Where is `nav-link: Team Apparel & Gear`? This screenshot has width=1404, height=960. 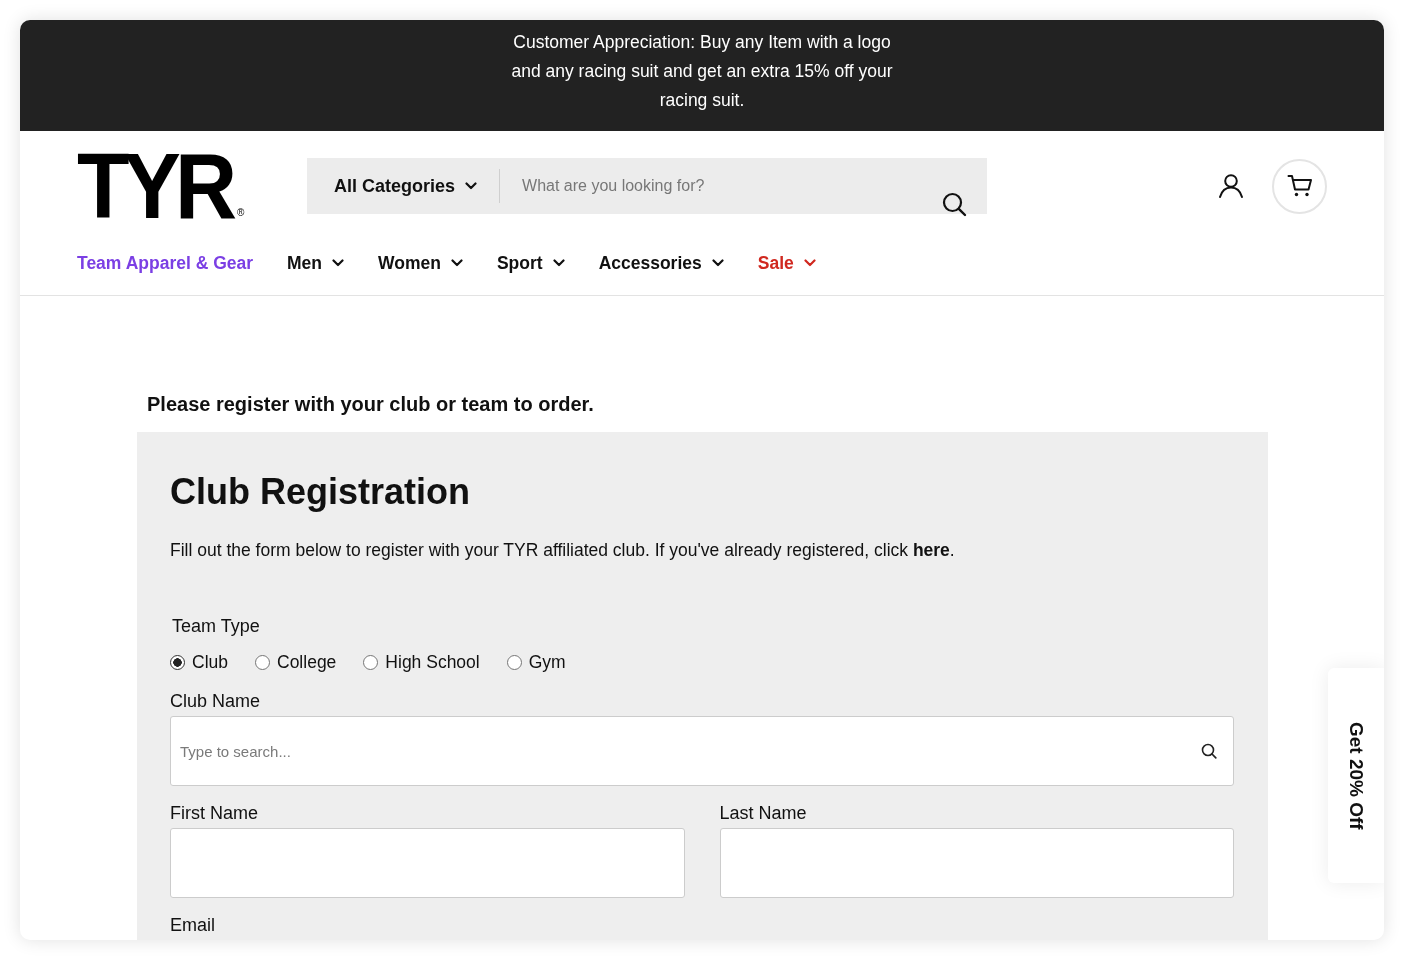 nav-link: Team Apparel & Gear is located at coordinates (165, 263).